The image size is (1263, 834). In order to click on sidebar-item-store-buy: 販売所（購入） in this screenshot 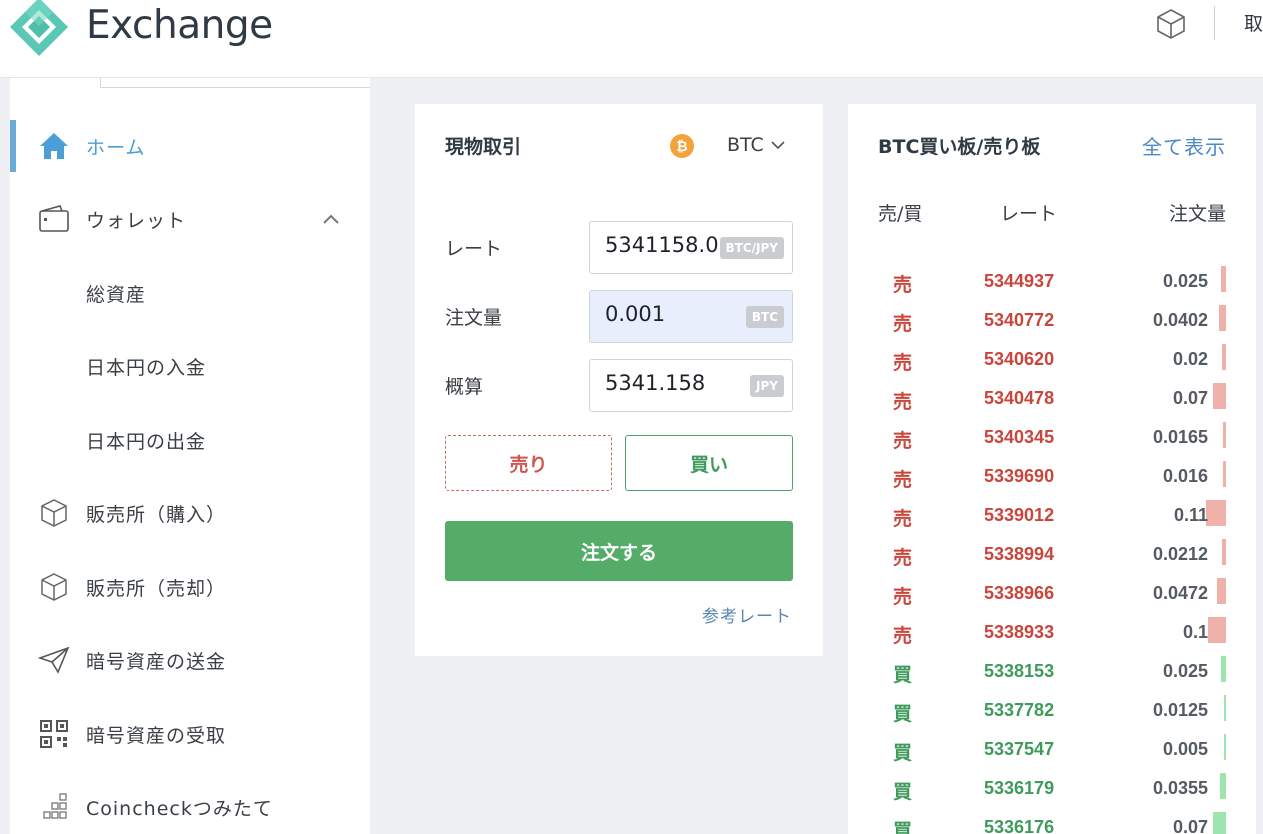, I will do `click(190, 513)`.